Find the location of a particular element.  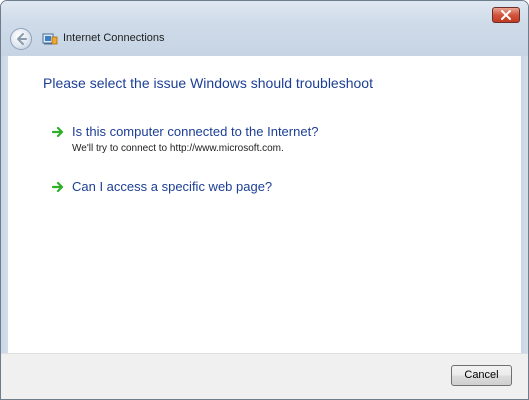

dialog-footer: Cancel is located at coordinates (264, 376).